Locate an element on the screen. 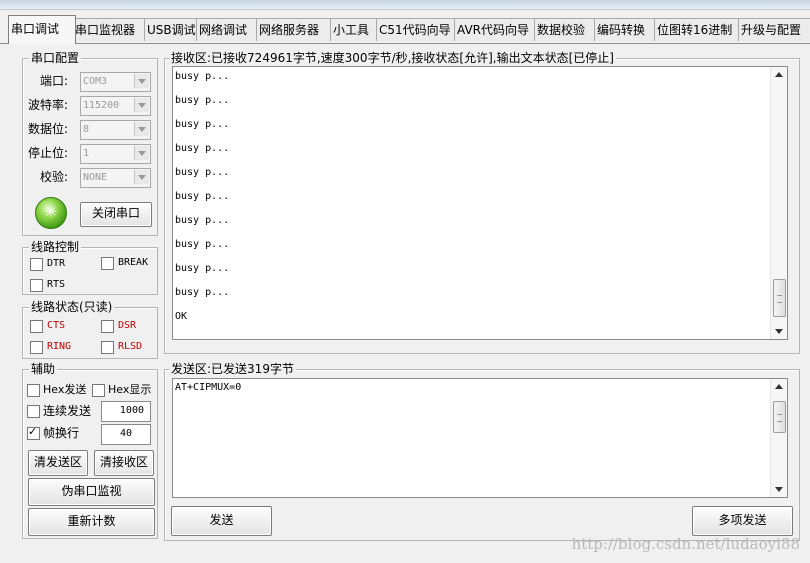  stopbits-select: 1 is located at coordinates (115, 154).